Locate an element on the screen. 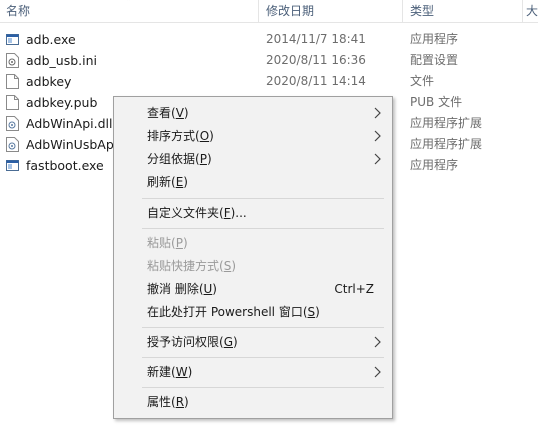  menu-item-label: 刷新(E) is located at coordinates (167, 182).